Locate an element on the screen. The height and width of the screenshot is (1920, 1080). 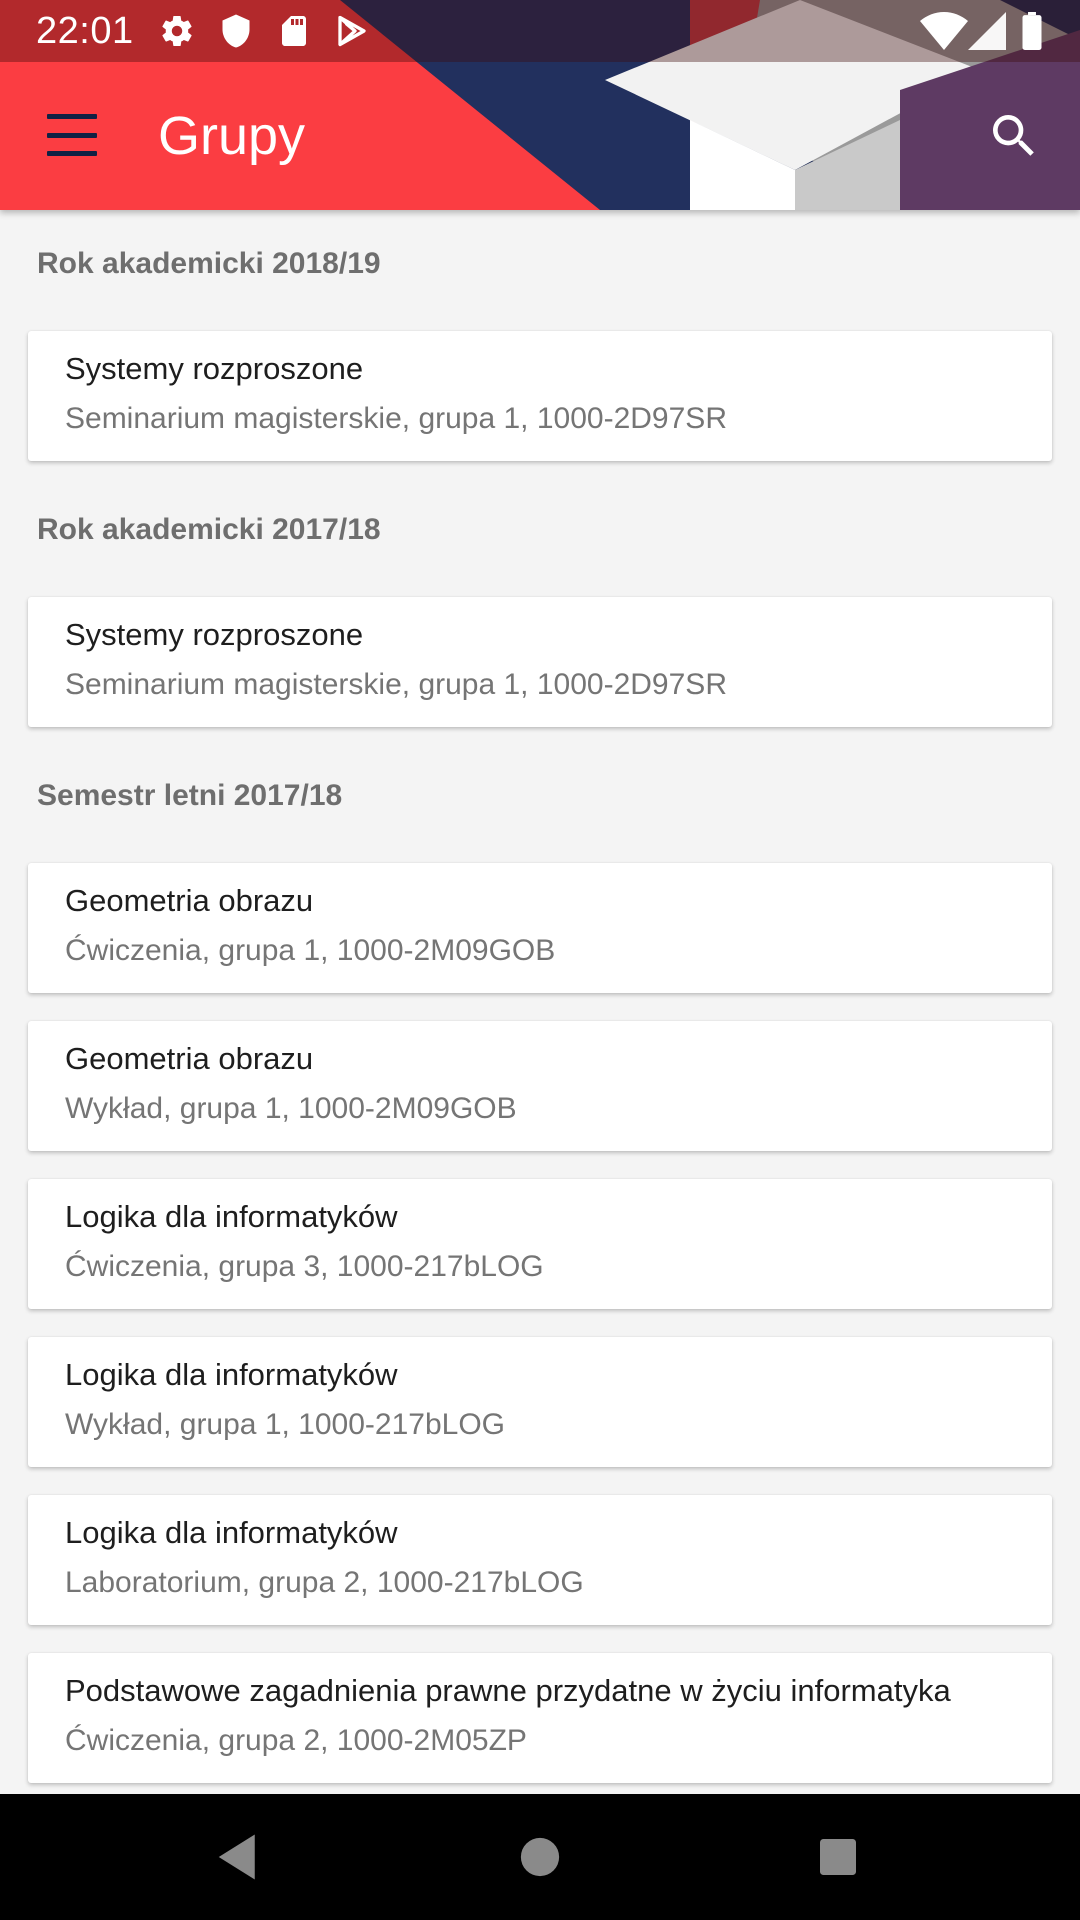
page-title: Grupy is located at coordinates (232, 136).